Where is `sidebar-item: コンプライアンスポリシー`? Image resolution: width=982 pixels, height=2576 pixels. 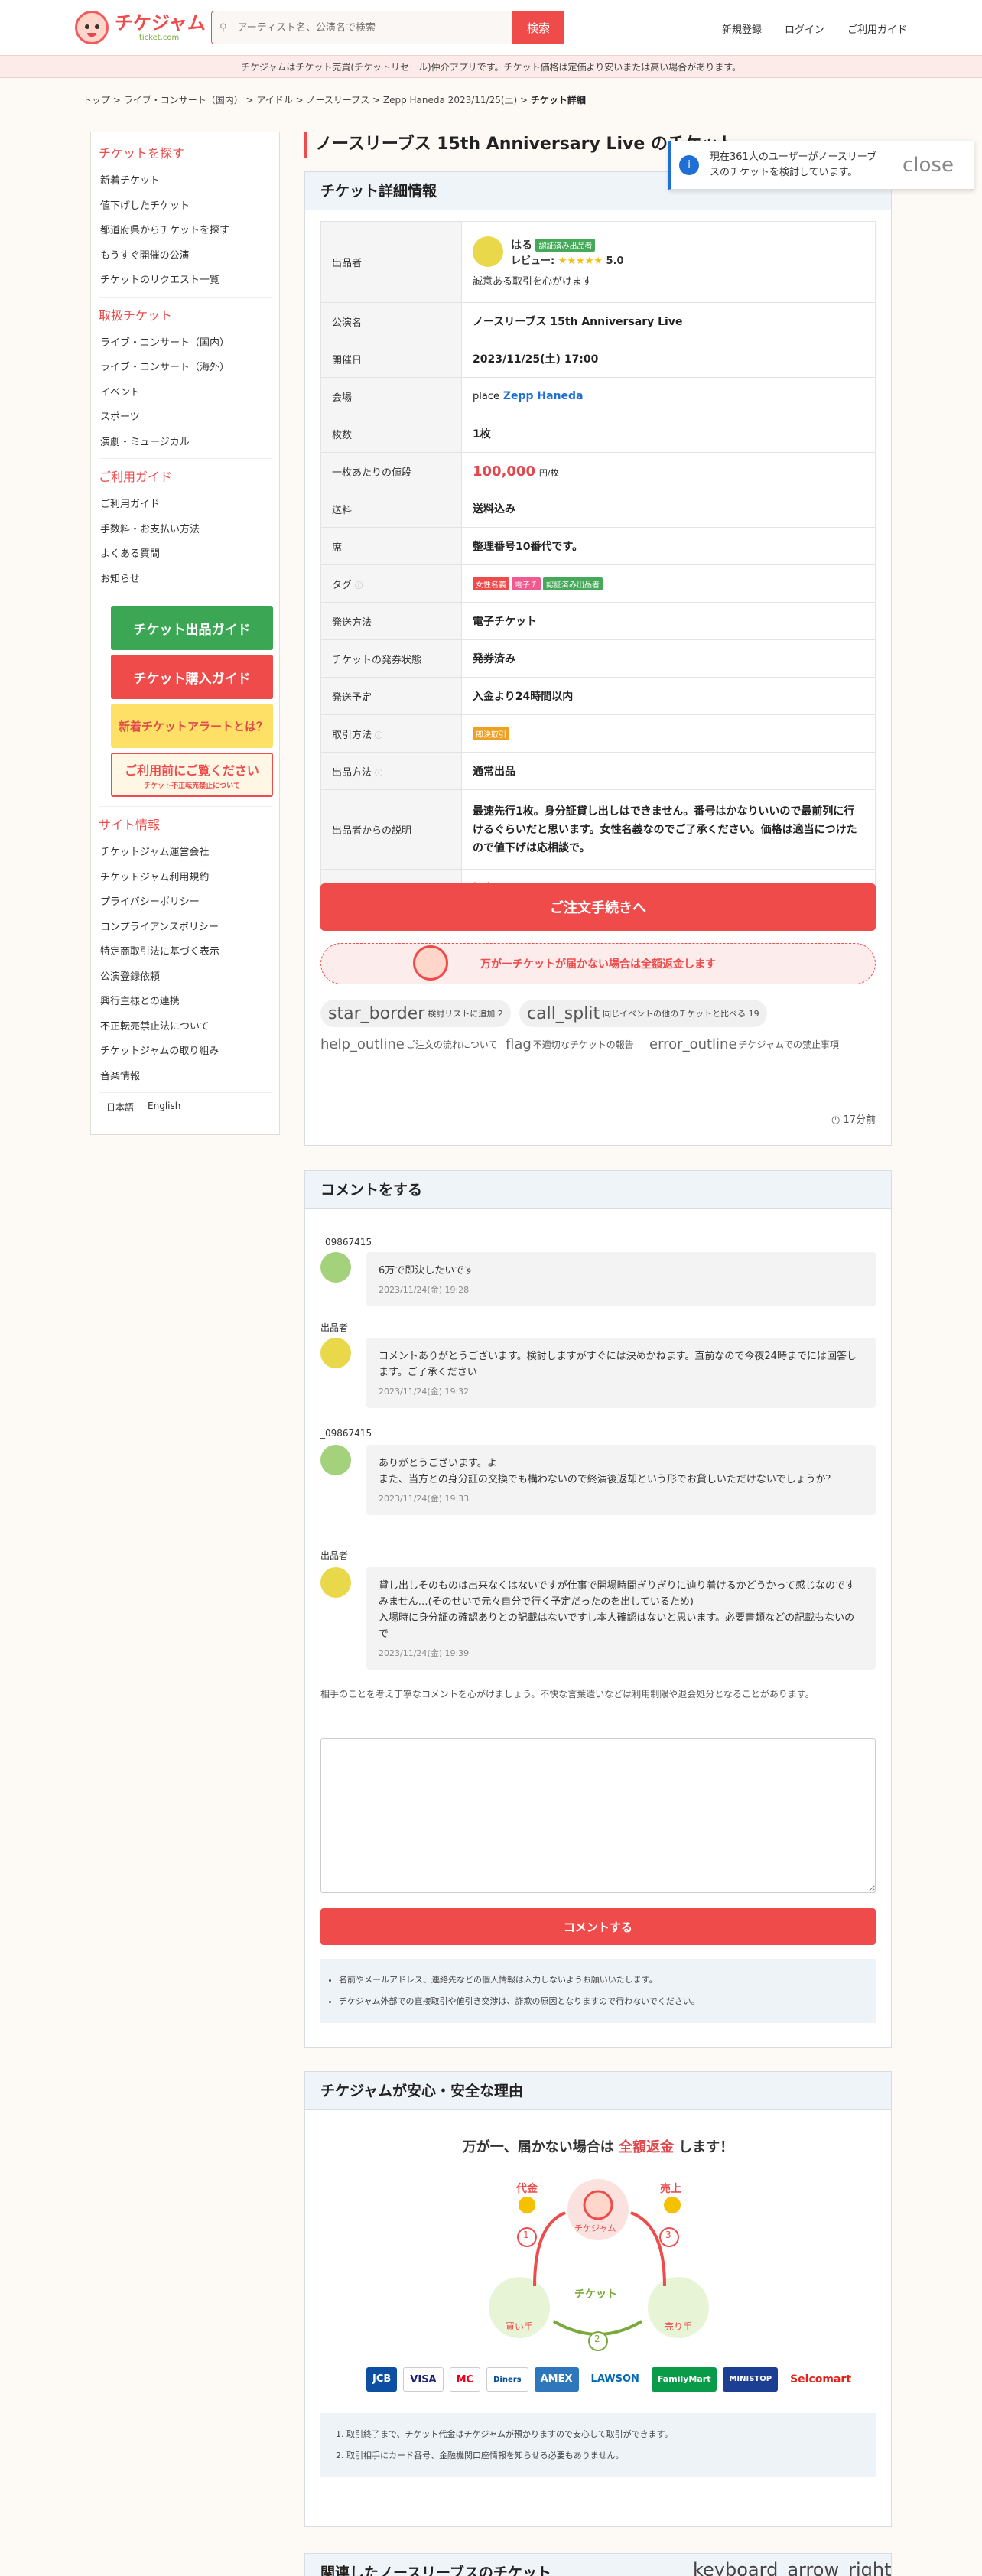
sidebar-item: コンプライアンスポリシー is located at coordinates (185, 928).